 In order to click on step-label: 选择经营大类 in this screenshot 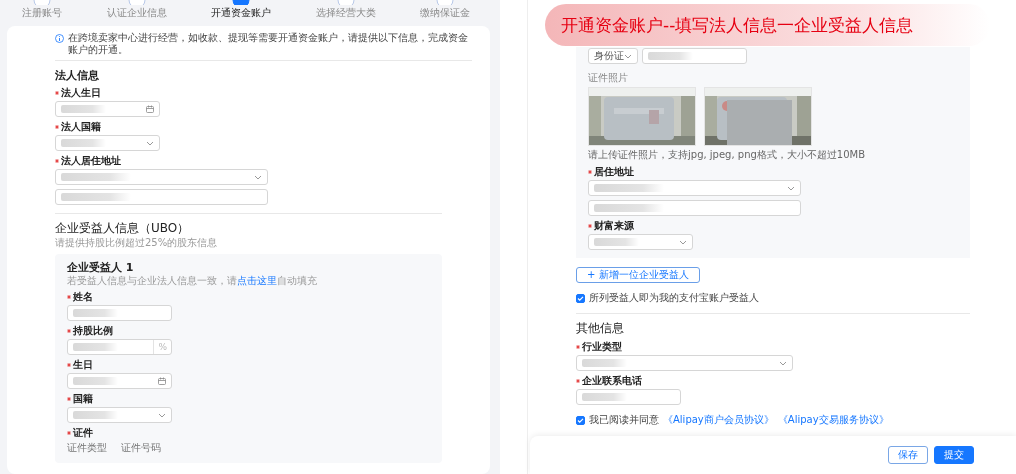, I will do `click(345, 12)`.